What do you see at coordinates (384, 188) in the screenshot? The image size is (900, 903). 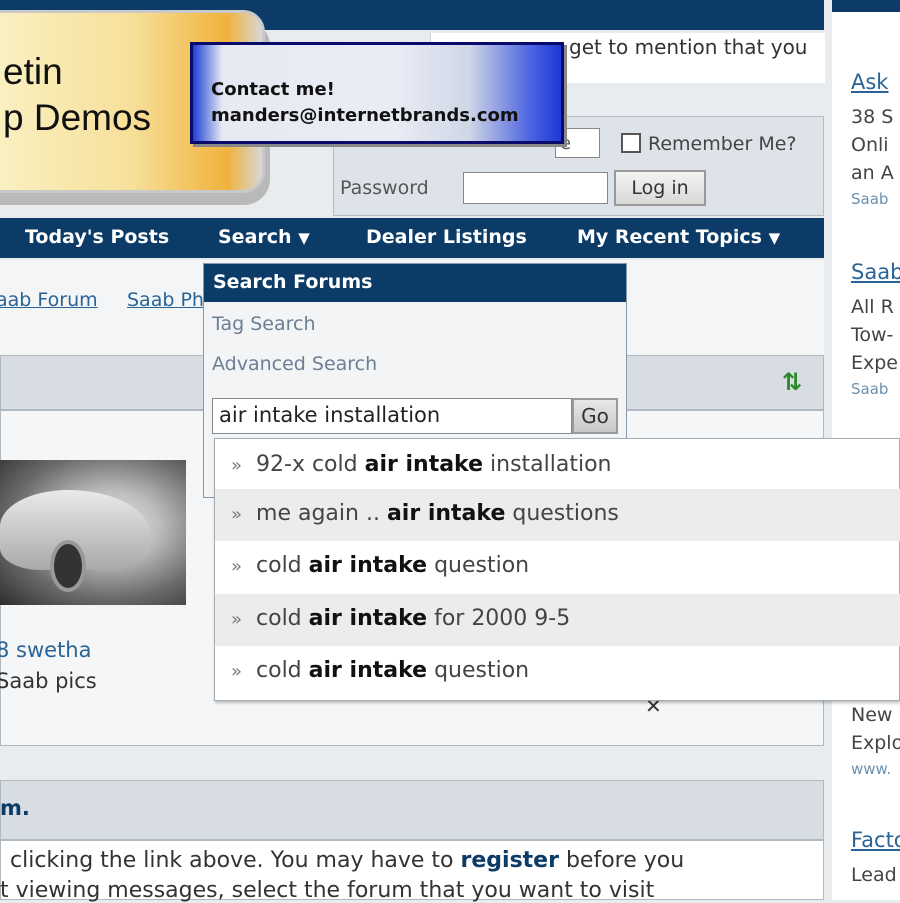 I see `password-label: Password` at bounding box center [384, 188].